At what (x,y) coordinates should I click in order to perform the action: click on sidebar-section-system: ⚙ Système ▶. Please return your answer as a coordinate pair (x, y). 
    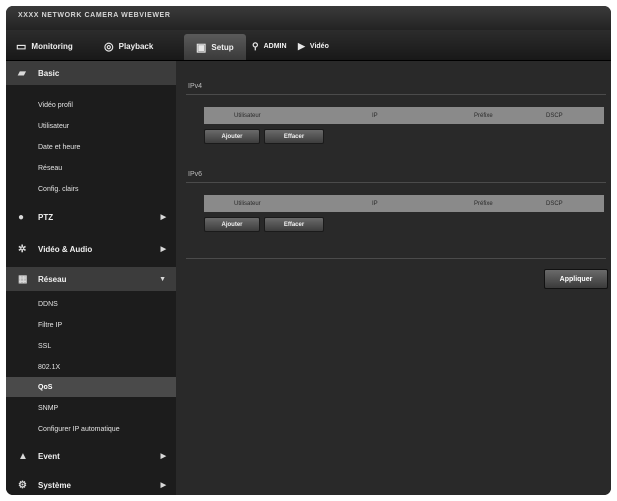
    Looking at the image, I should click on (91, 484).